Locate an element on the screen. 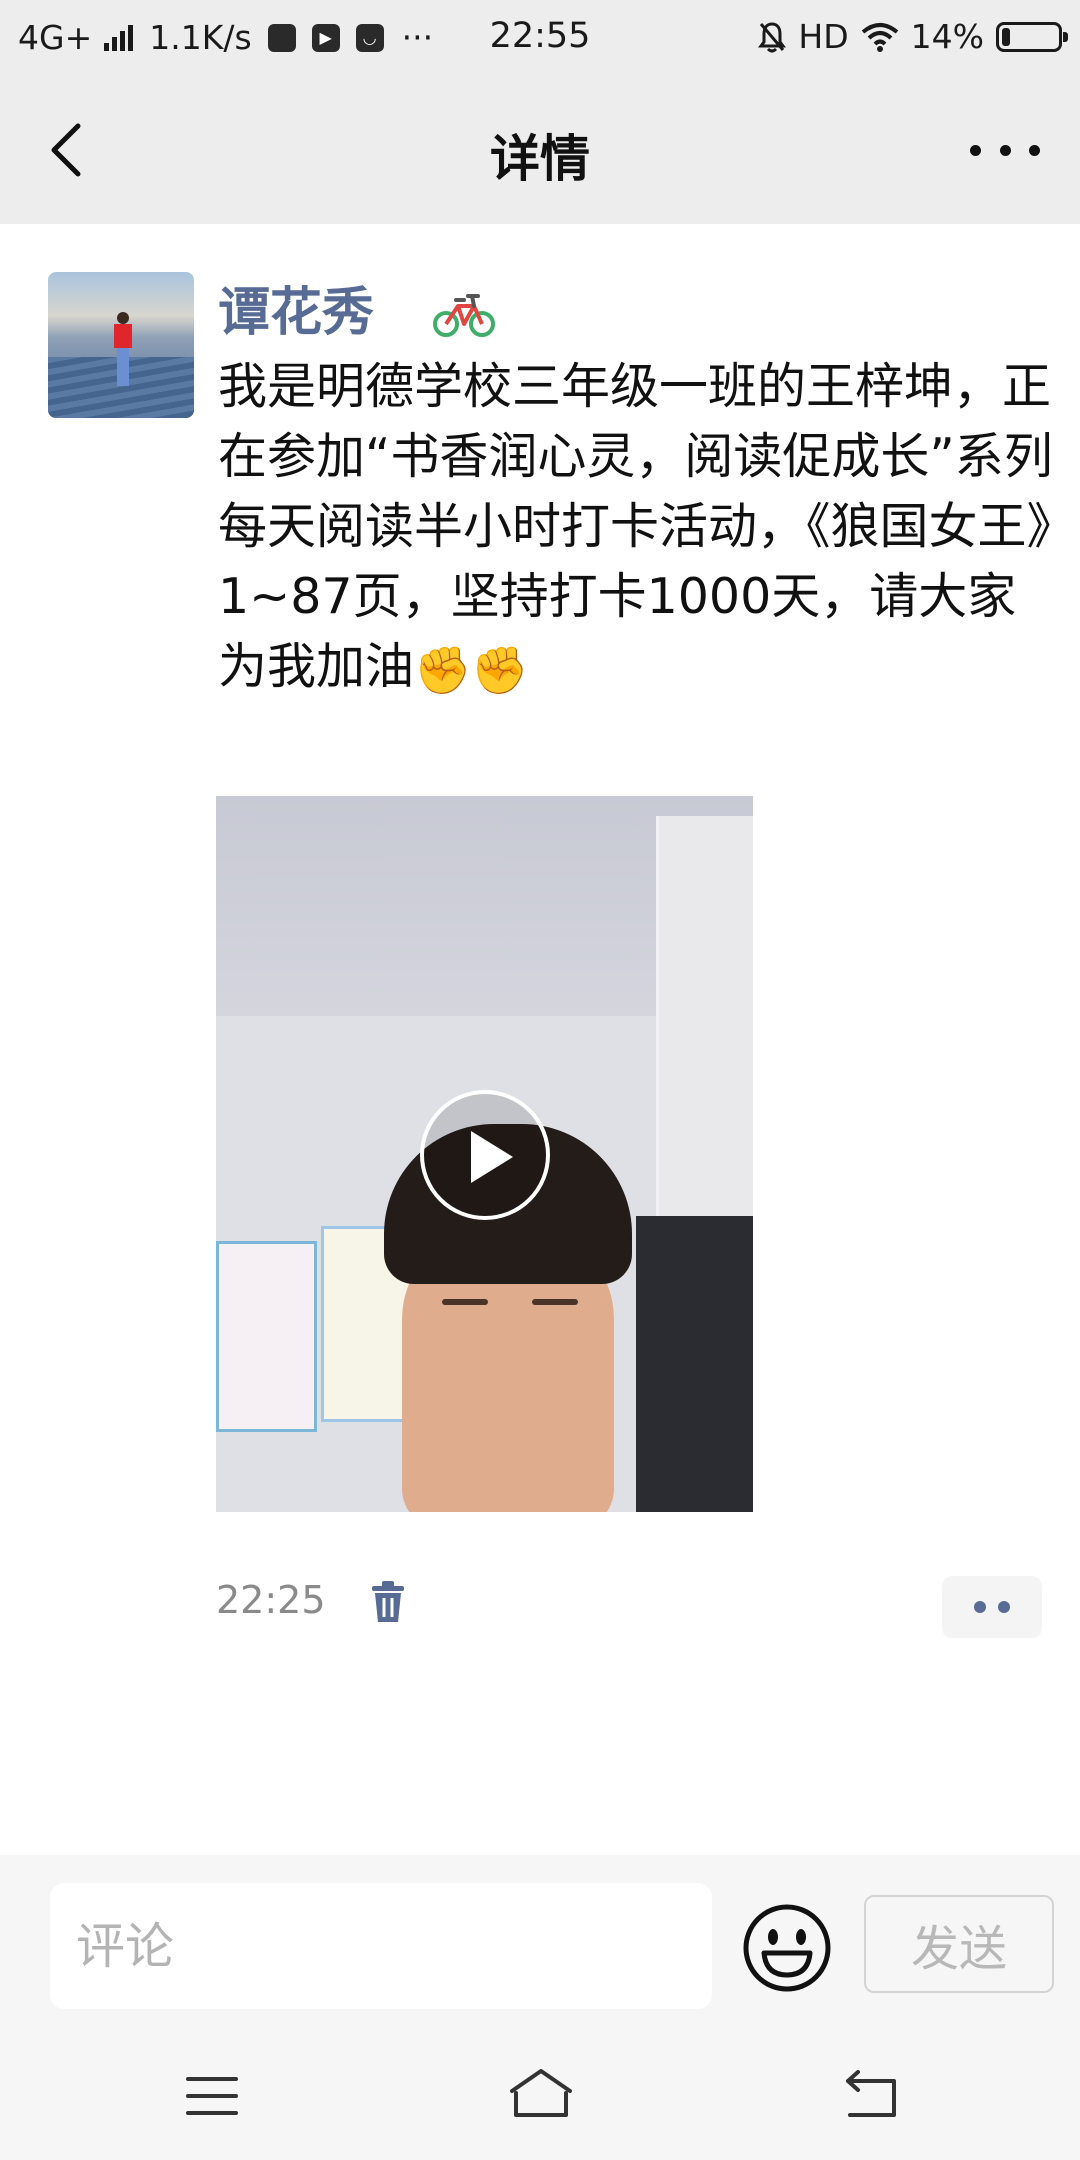  post-time: 22:25 is located at coordinates (271, 1600).